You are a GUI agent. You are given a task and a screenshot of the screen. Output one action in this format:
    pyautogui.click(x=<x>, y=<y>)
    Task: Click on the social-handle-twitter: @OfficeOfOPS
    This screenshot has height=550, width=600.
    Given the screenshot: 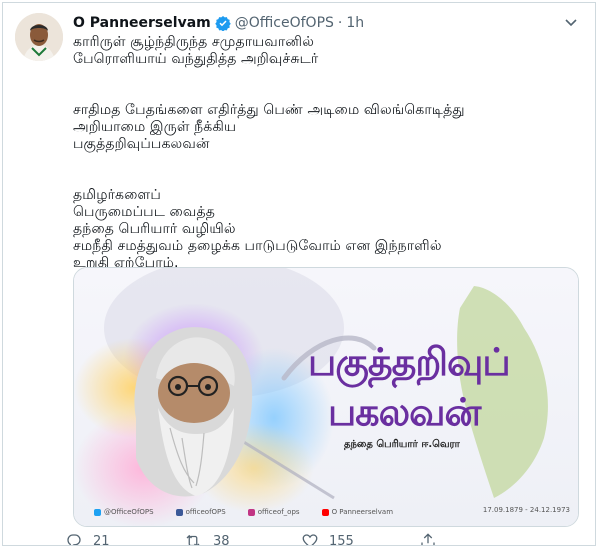 What is the action you would take?
    pyautogui.click(x=124, y=512)
    